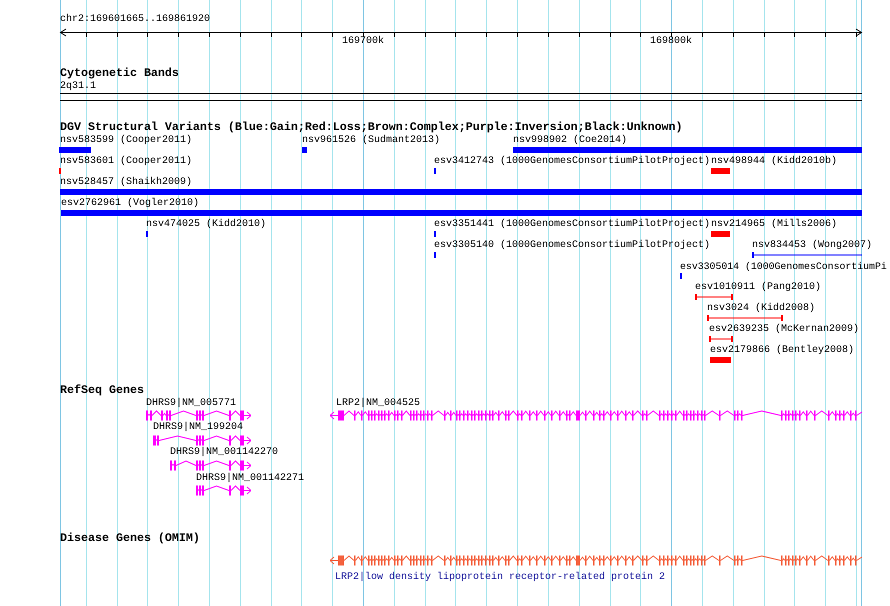 The width and height of the screenshot is (890, 606). What do you see at coordinates (783, 266) in the screenshot?
I see `variant-label: esv3305014 (1000GenomesConsortiumPi` at bounding box center [783, 266].